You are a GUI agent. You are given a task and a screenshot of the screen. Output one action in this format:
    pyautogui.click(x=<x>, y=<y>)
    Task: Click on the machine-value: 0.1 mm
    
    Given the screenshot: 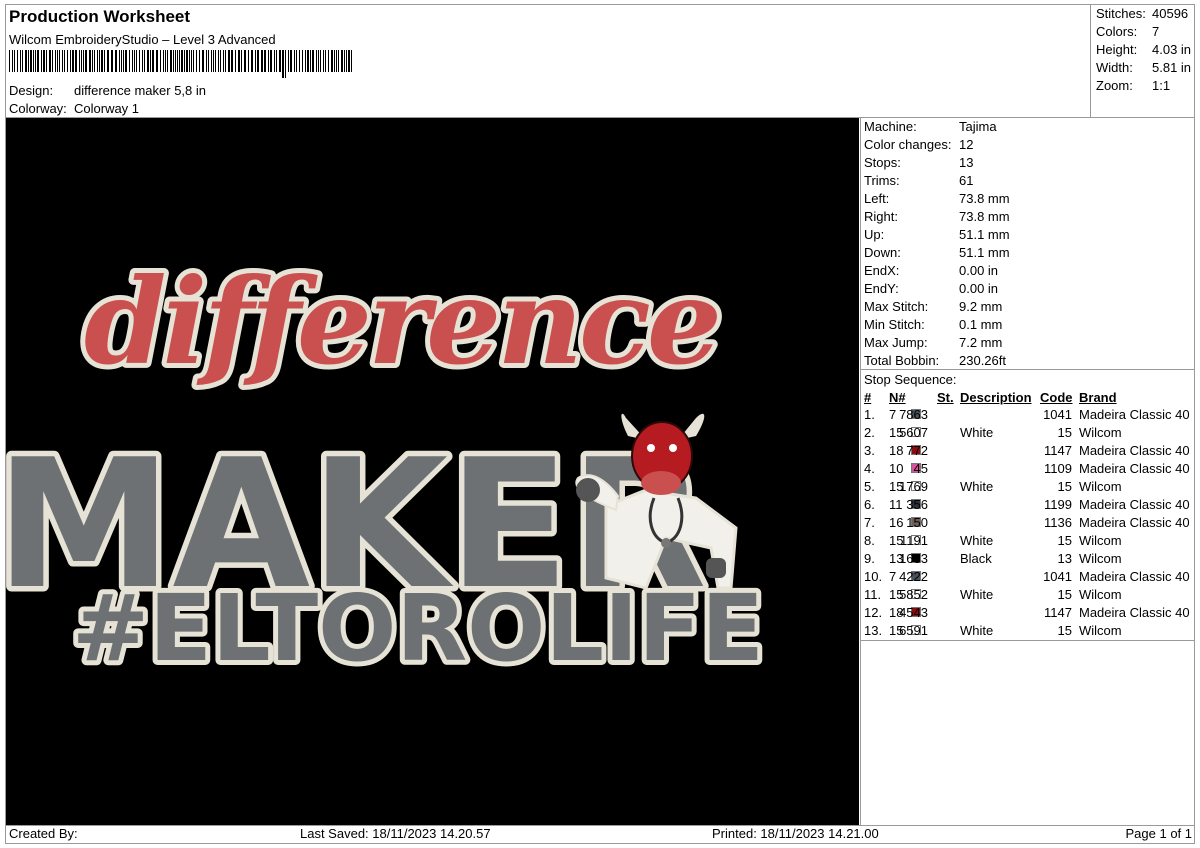 What is the action you would take?
    pyautogui.click(x=981, y=324)
    